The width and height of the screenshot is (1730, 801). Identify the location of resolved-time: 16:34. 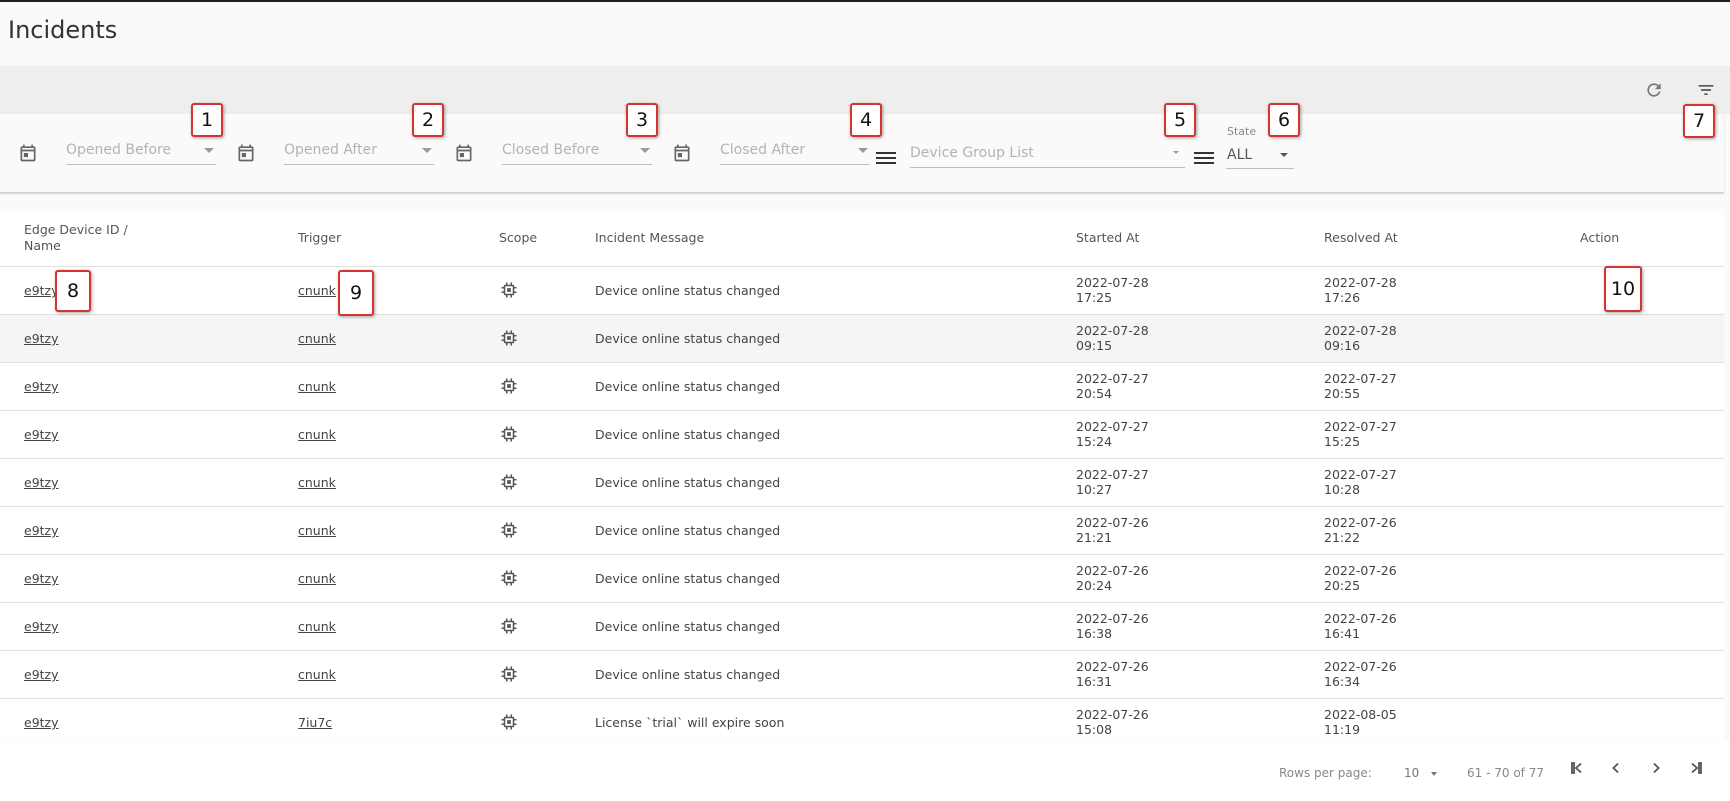
(1342, 681).